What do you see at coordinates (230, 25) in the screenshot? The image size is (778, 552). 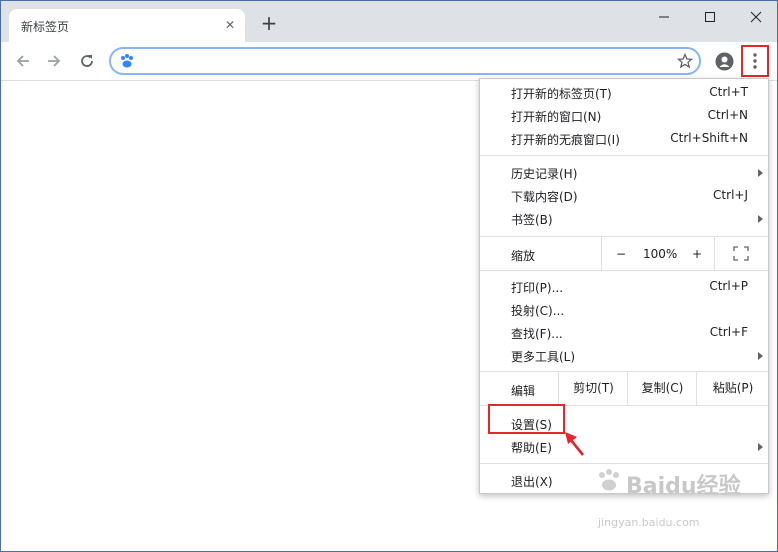 I see `tab-close-icon: ✕` at bounding box center [230, 25].